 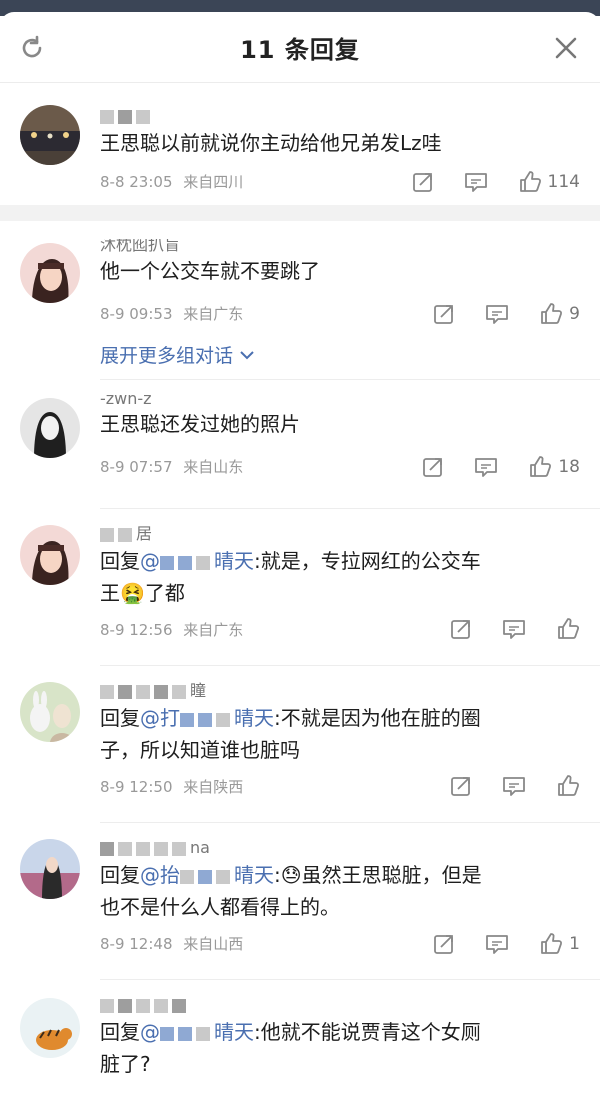 I want to click on like-count: 114, so click(x=563, y=182).